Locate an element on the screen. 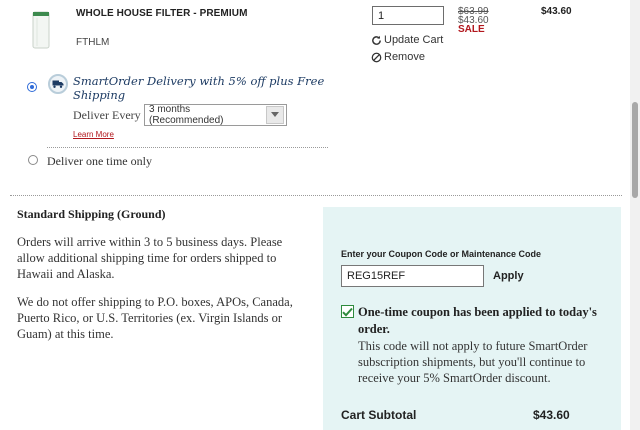 Image resolution: width=640 pixels, height=430 pixels. subtotal-value: $43.60 is located at coordinates (551, 415).